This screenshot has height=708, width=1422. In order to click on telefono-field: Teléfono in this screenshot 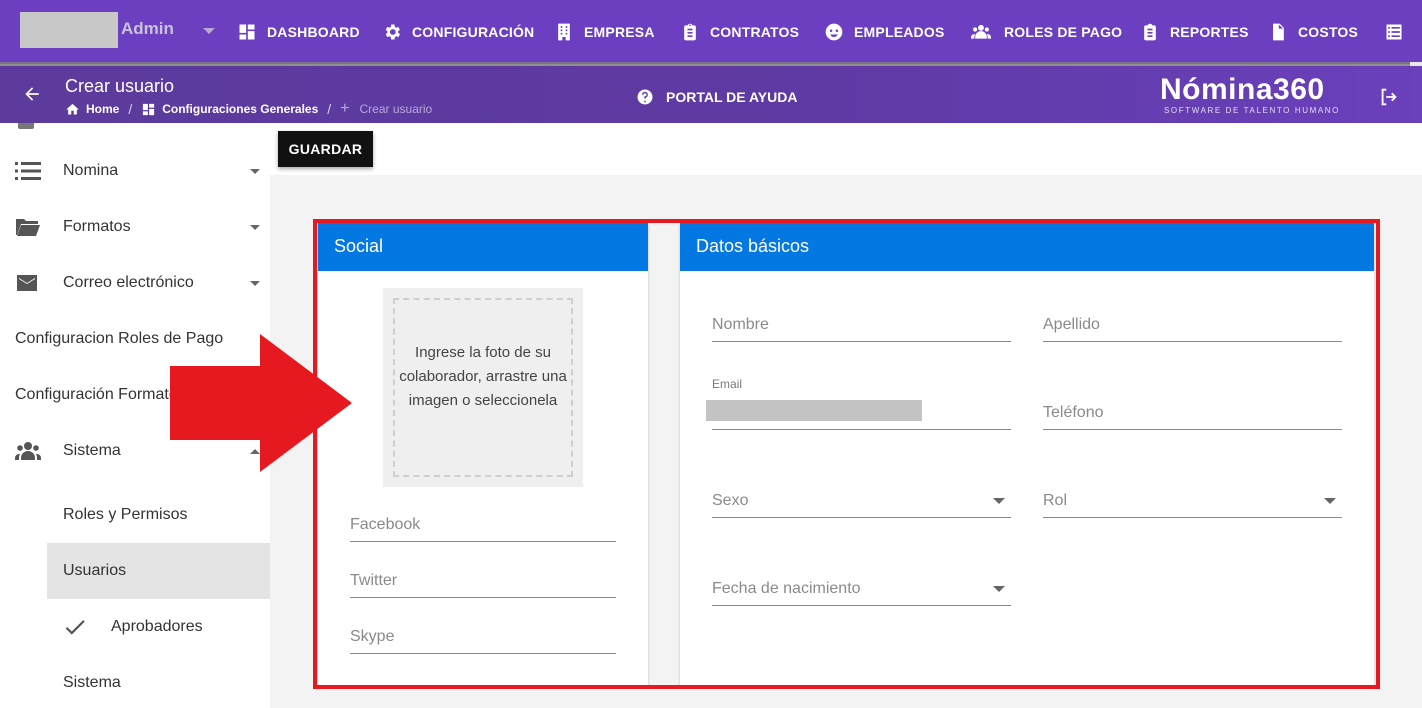, I will do `click(1192, 413)`.